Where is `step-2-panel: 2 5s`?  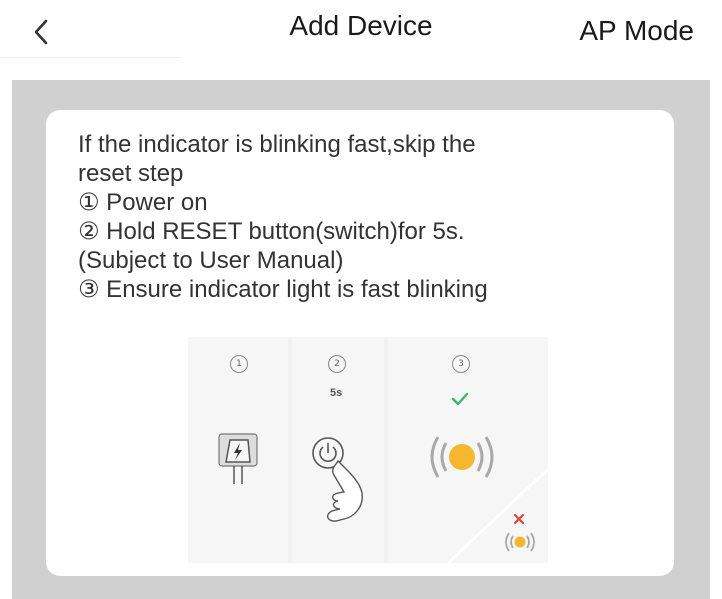
step-2-panel: 2 5s is located at coordinates (338, 450).